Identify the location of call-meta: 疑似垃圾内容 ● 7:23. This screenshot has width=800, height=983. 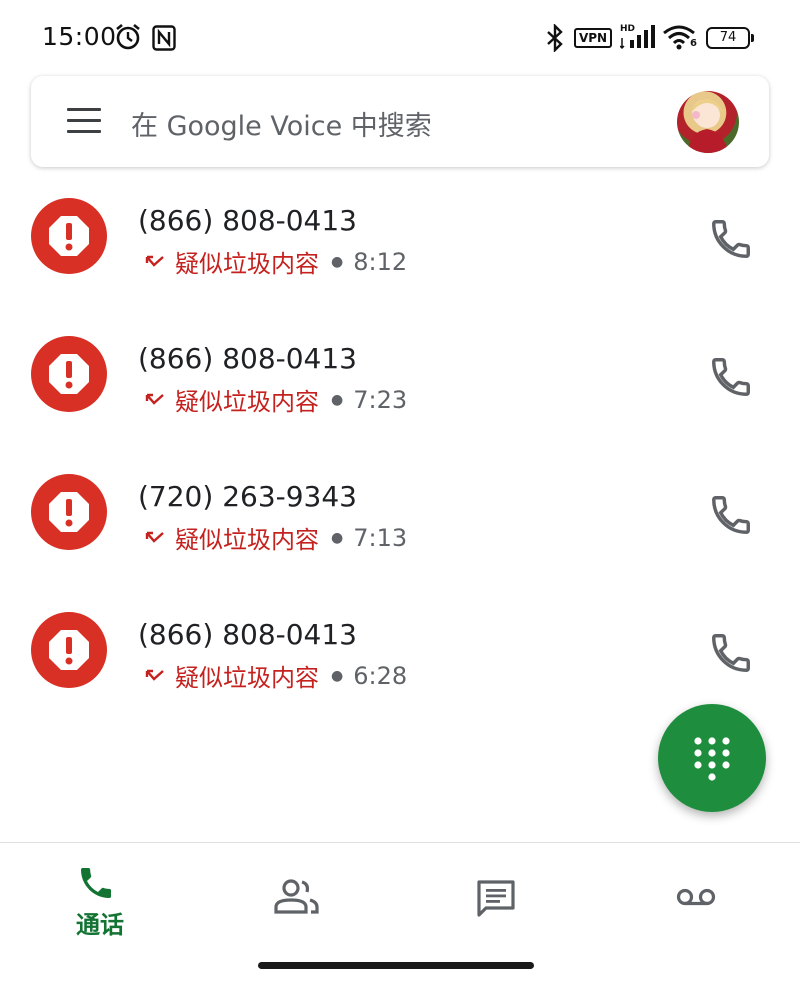
(276, 399).